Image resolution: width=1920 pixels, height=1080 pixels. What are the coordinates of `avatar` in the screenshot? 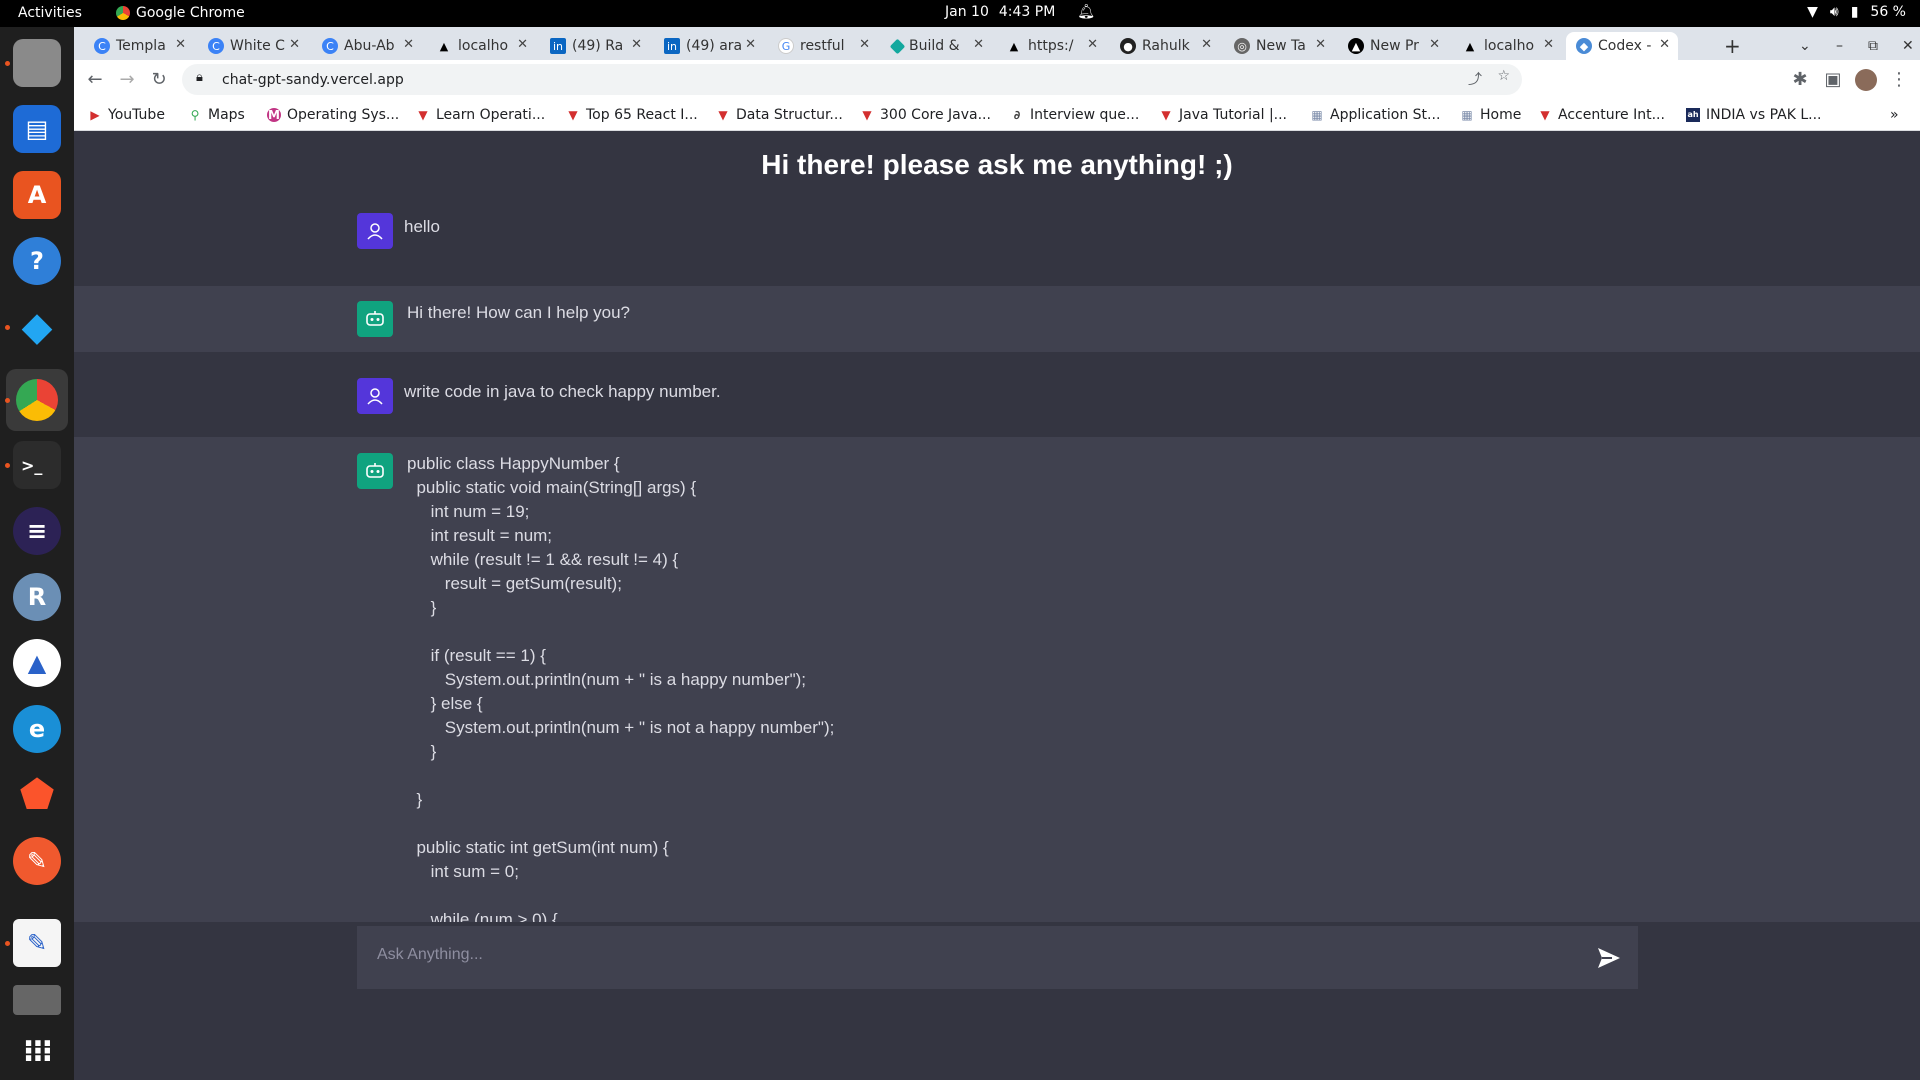 It's located at (1866, 80).